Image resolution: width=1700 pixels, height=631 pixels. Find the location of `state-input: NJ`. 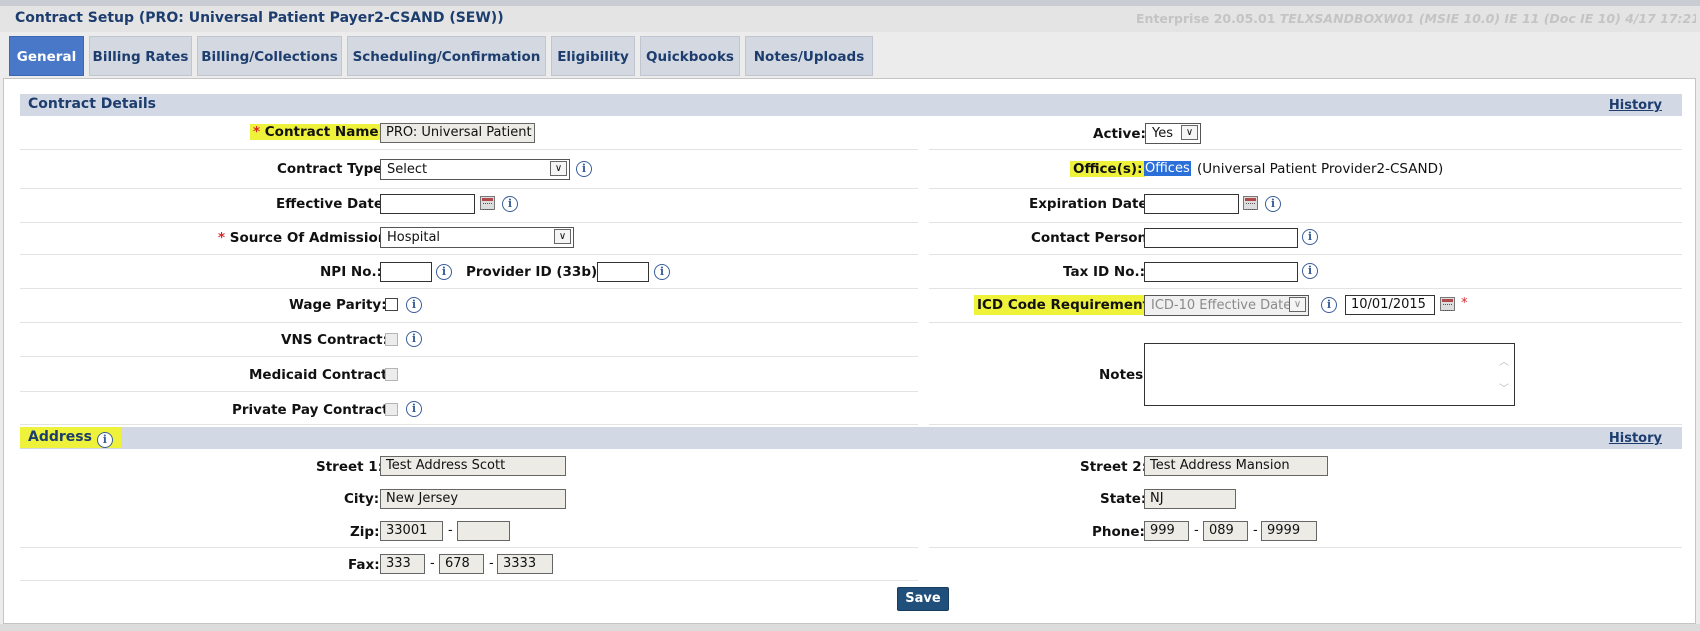

state-input: NJ is located at coordinates (1190, 499).